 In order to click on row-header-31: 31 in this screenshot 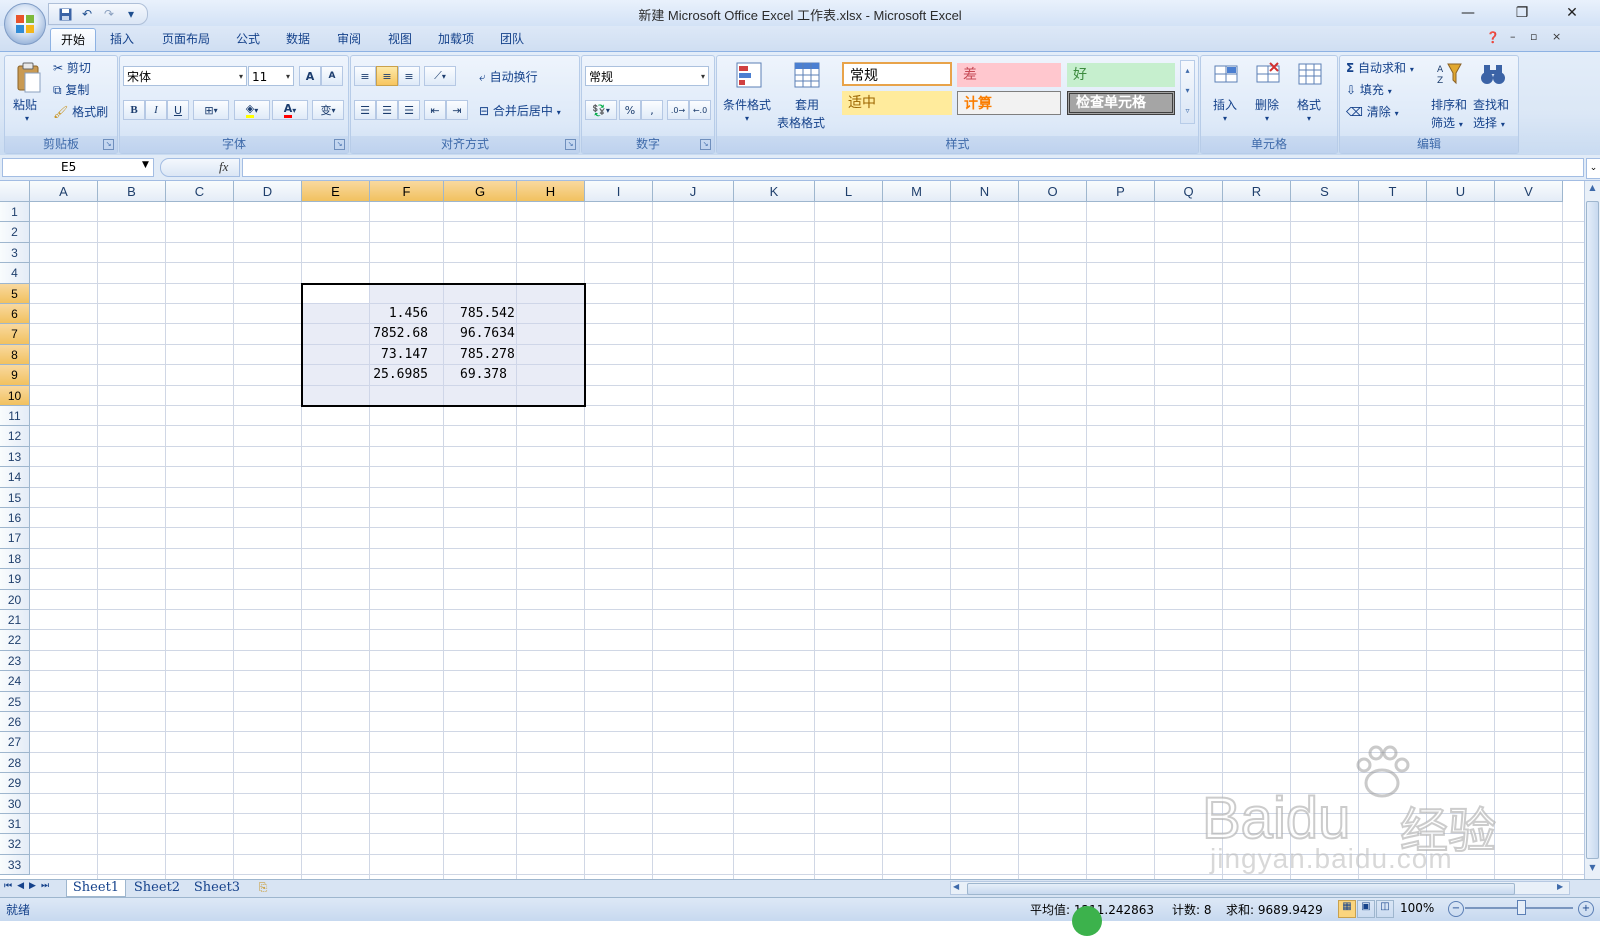, I will do `click(15, 824)`.